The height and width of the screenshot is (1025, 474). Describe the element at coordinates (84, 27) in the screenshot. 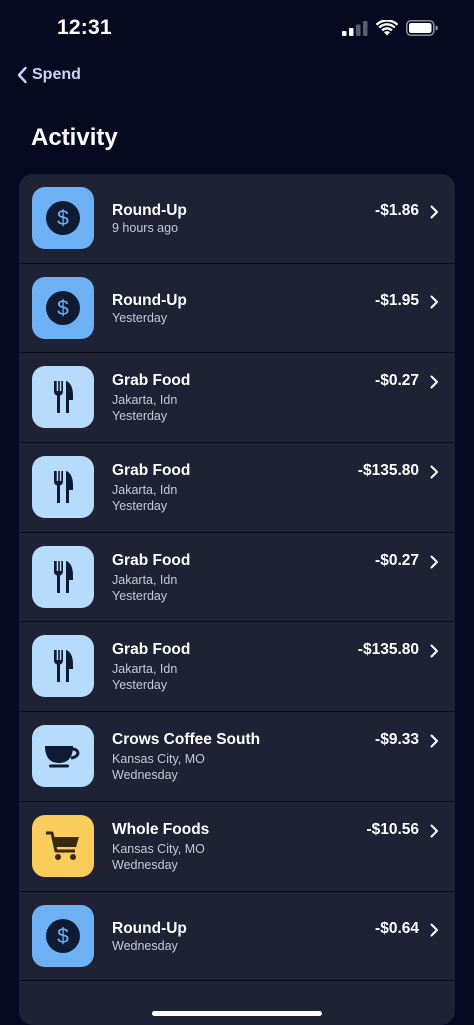

I see `status-time: 12:31` at that location.